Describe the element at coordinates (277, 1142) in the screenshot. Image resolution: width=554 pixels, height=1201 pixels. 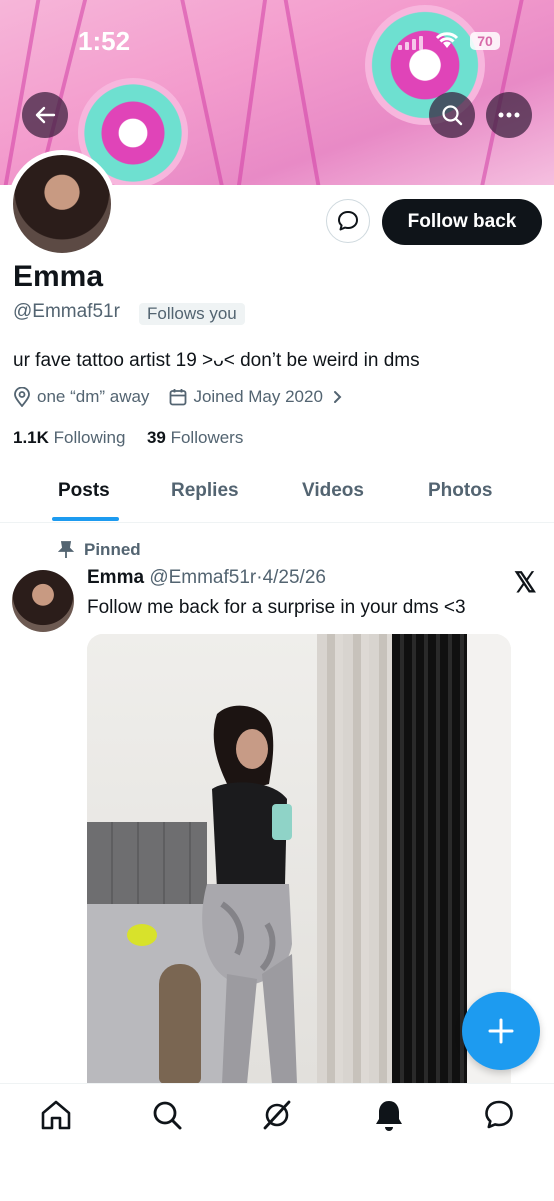
I see `bottom-nav` at that location.